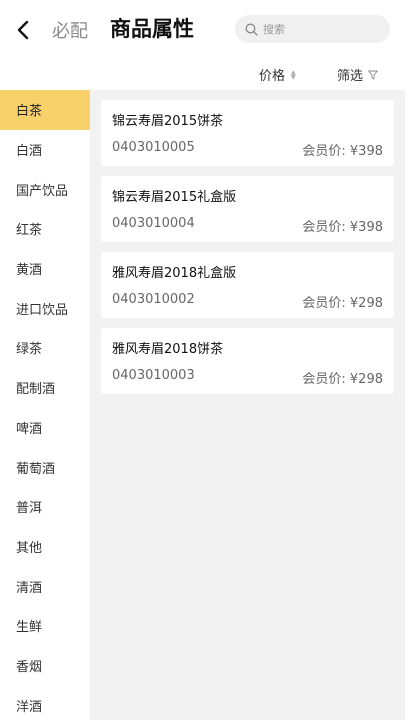 Image resolution: width=405 pixels, height=720 pixels. I want to click on product-card: 锦云寿眉2015饼茶 0403010005 会员价: ¥398, so click(247, 133).